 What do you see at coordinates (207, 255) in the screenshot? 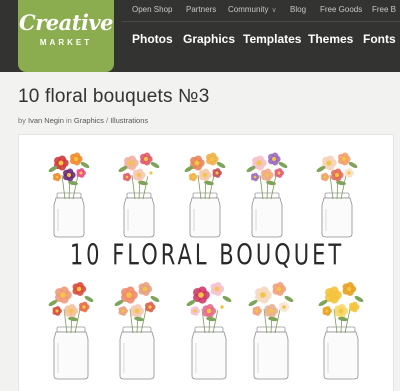
I see `preview-banner-text: 10 FLORAL BOUQUET` at bounding box center [207, 255].